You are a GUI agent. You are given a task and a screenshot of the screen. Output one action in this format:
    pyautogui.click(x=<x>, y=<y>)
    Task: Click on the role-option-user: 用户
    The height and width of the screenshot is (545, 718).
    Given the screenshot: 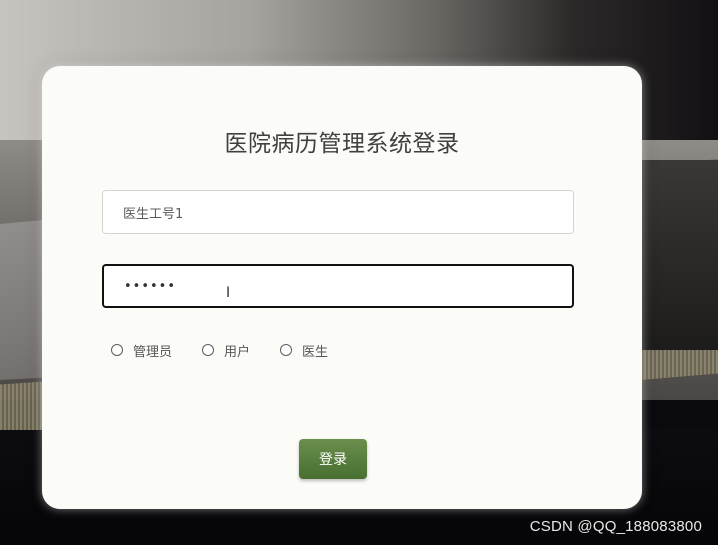 What is the action you would take?
    pyautogui.click(x=226, y=350)
    